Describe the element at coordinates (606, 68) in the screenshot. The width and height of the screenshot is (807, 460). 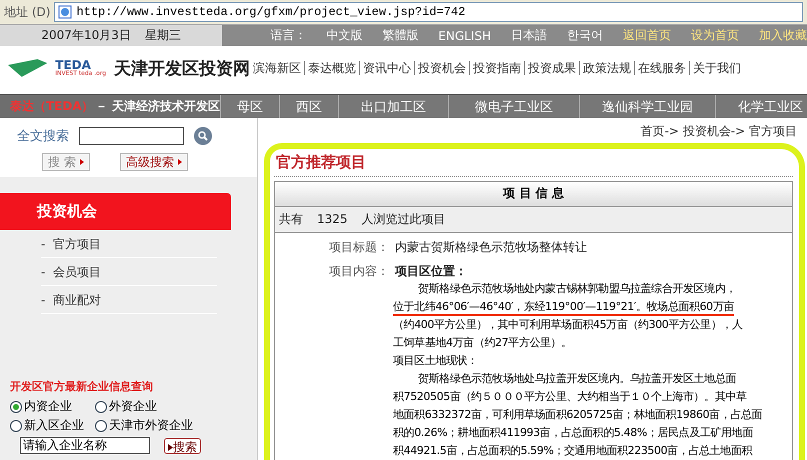
I see `nav-link: 政策法规` at that location.